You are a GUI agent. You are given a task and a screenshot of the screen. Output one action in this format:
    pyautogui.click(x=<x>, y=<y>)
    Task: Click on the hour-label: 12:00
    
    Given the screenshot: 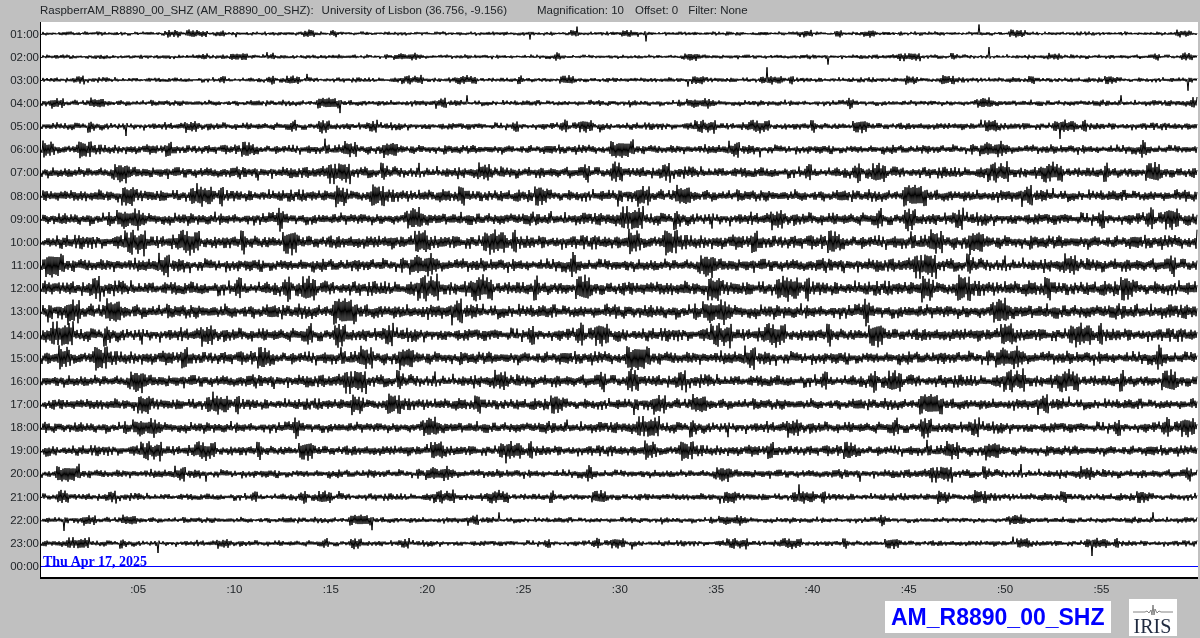 What is the action you would take?
    pyautogui.click(x=24, y=289)
    